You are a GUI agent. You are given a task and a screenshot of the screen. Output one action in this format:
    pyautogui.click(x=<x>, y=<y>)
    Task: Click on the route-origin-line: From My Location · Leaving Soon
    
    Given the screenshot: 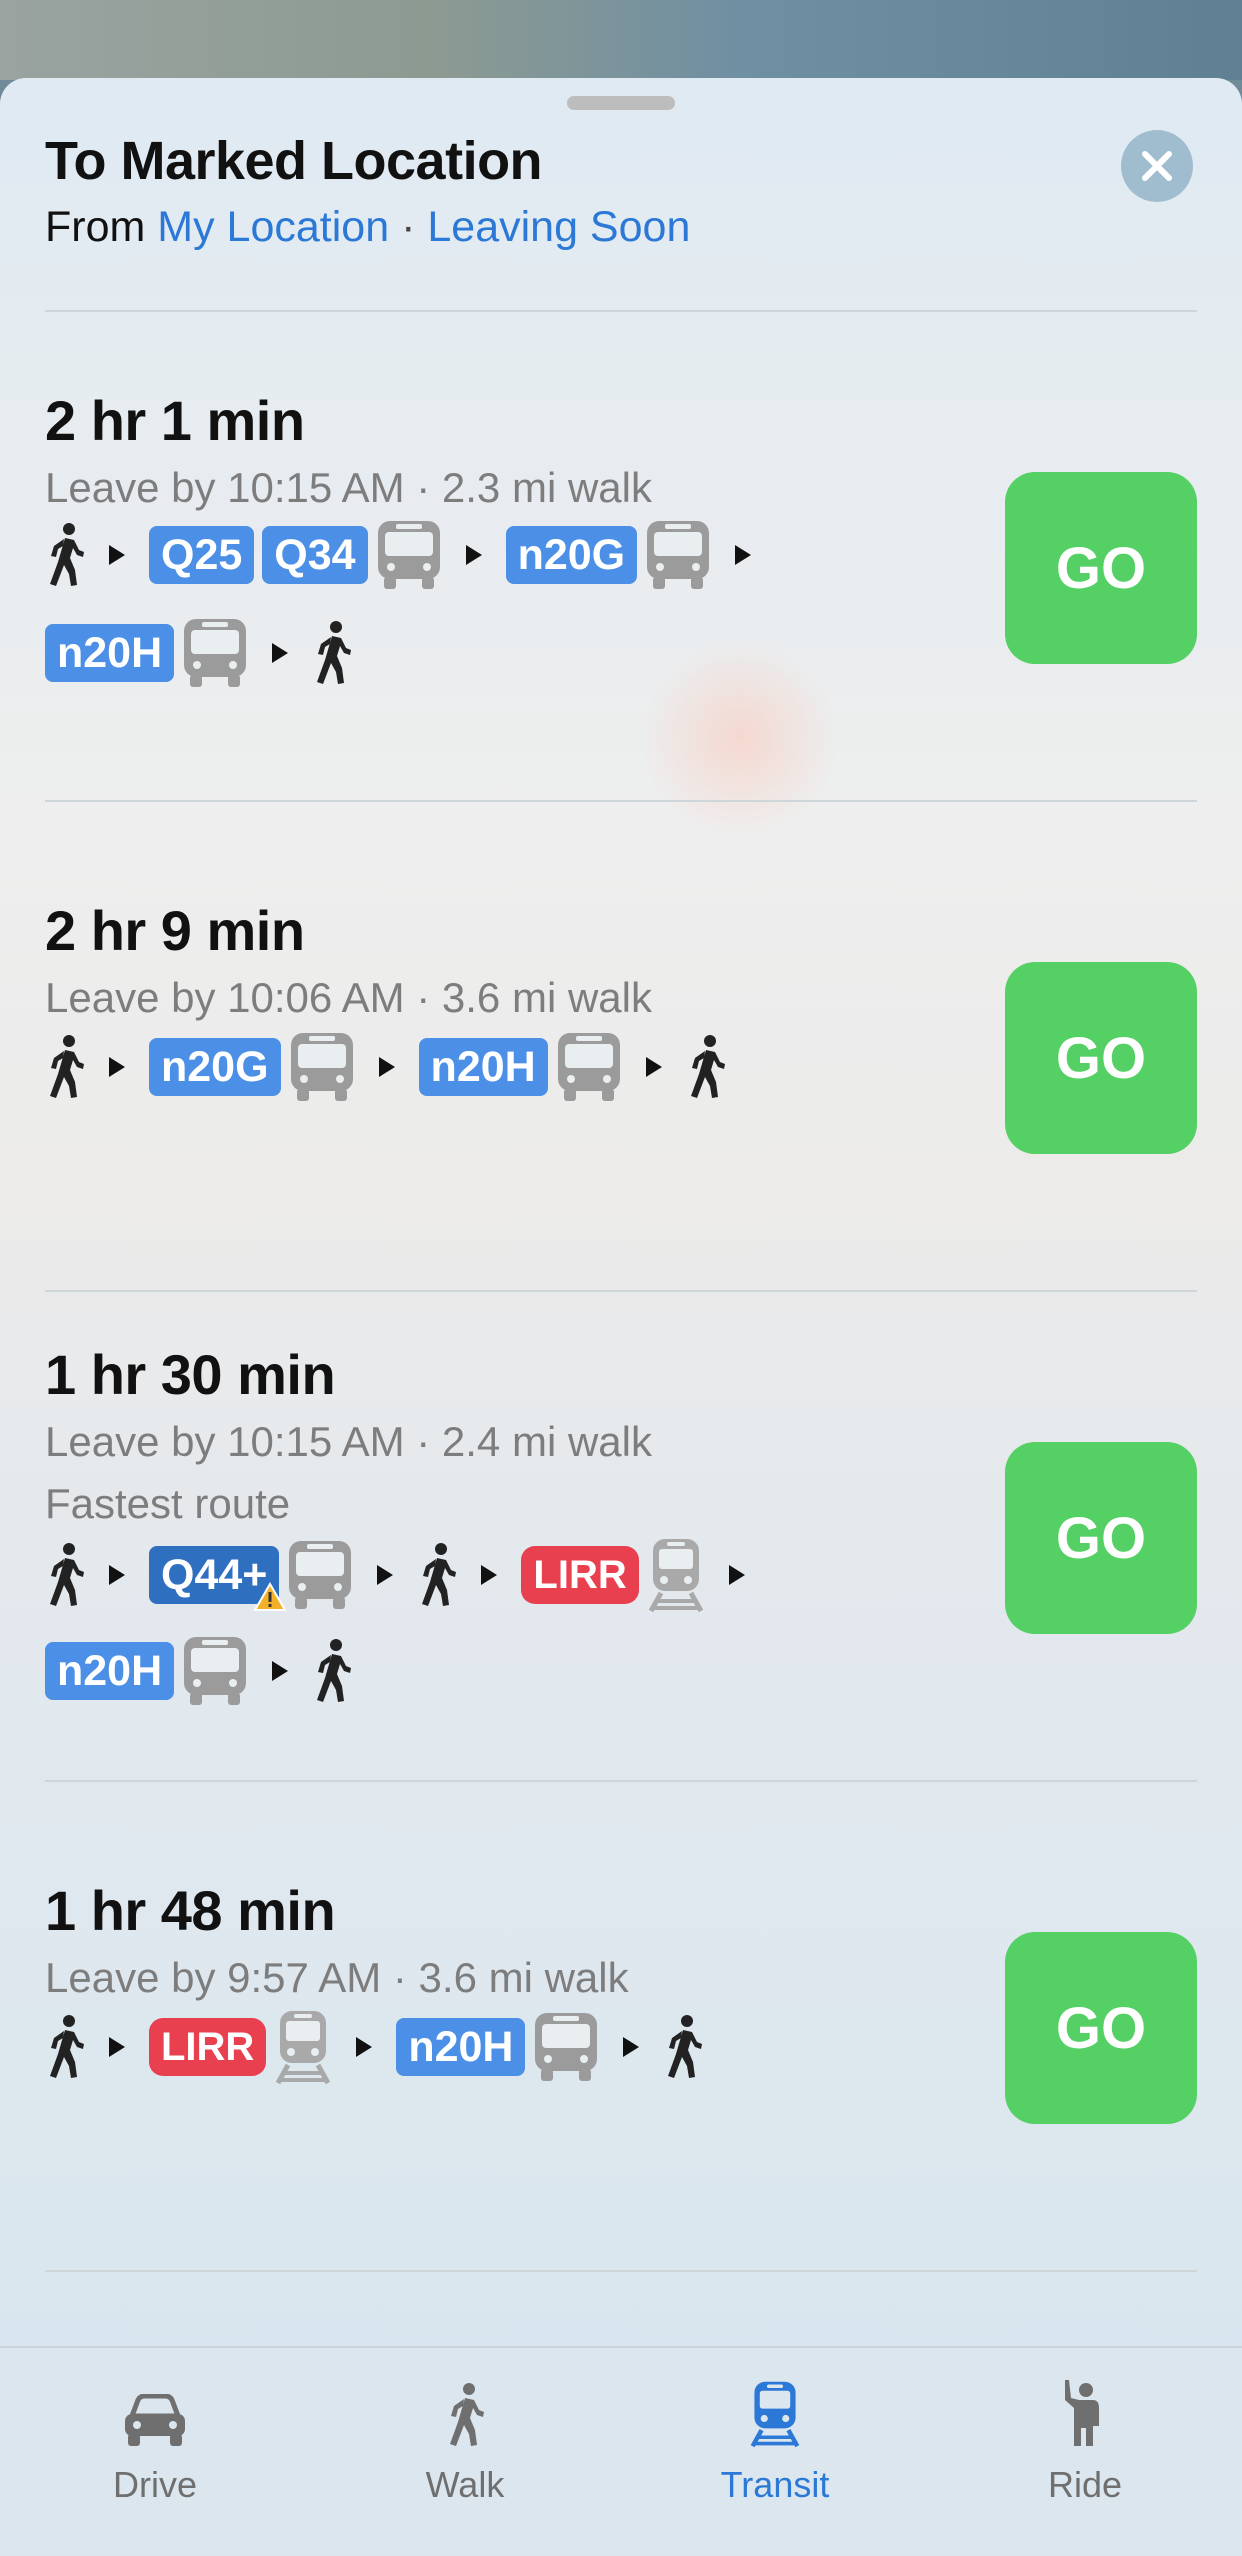 What is the action you would take?
    pyautogui.click(x=367, y=227)
    